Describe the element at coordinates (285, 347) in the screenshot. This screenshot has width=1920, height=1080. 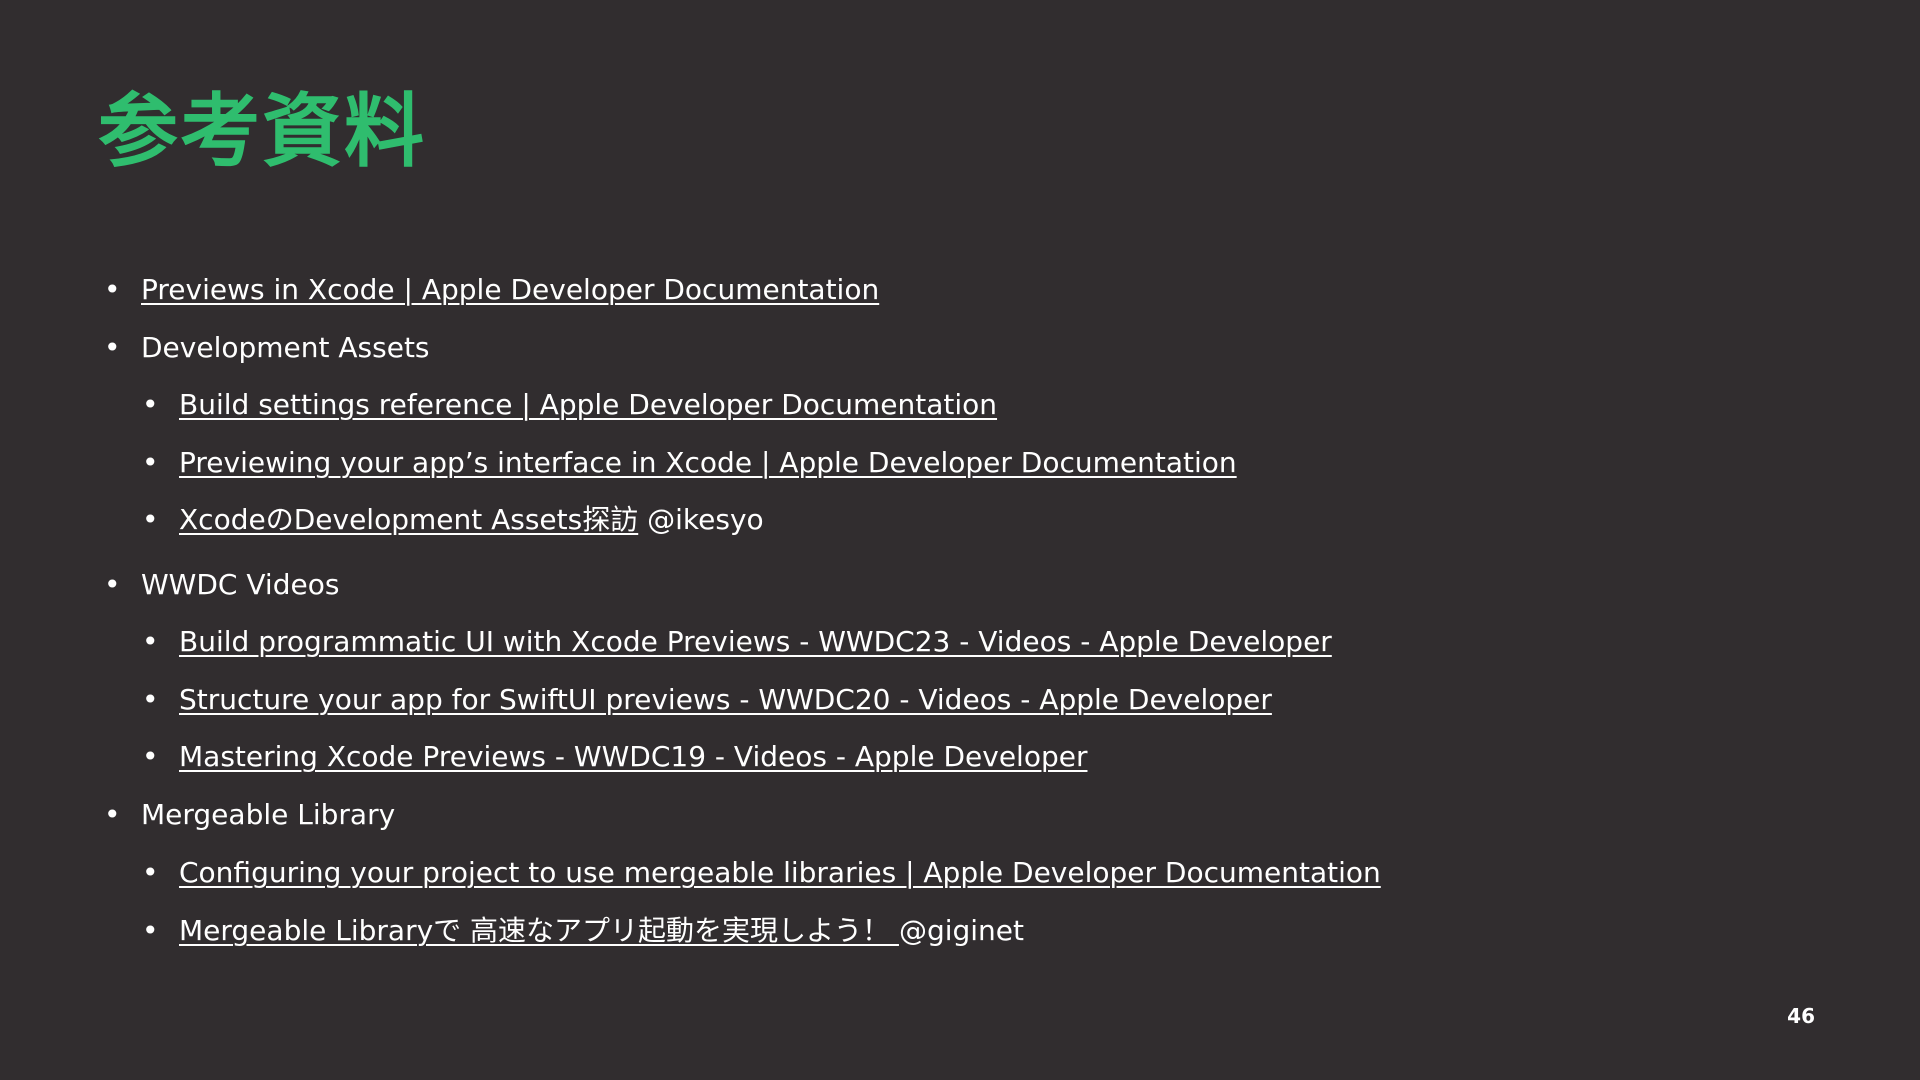
I see `section-heading-development-assets: Development Assets` at that location.